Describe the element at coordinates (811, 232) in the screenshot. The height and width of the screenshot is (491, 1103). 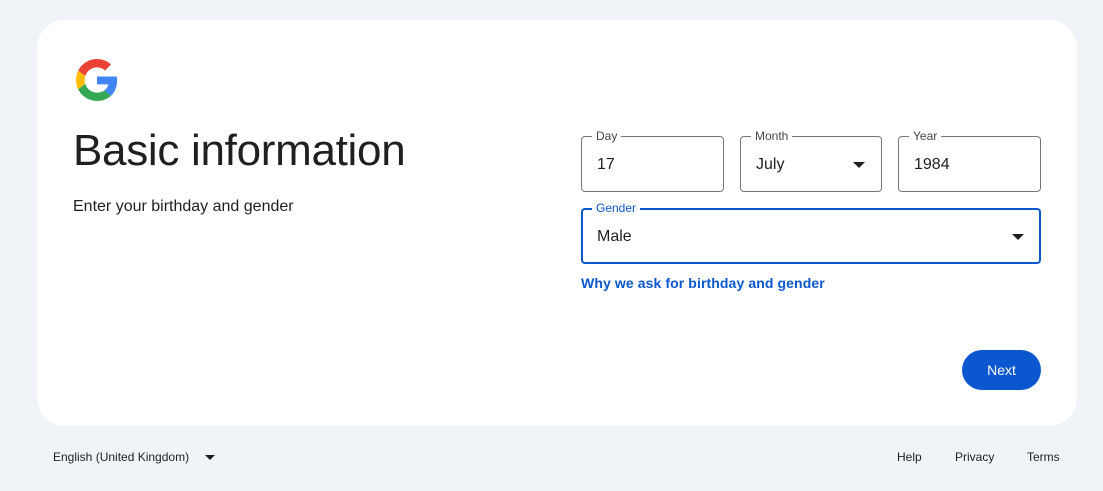
I see `gender-select: Gender Male` at that location.